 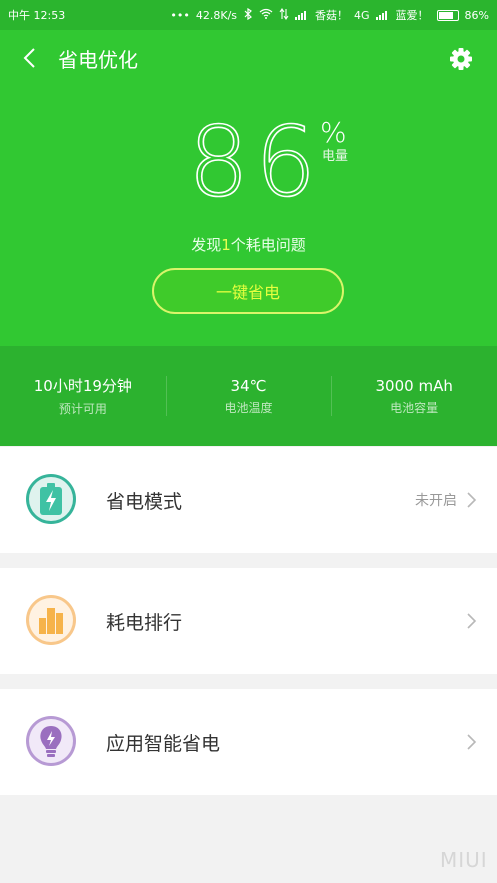 I want to click on issues-summary: 发现1个耗电问题, so click(x=248, y=244).